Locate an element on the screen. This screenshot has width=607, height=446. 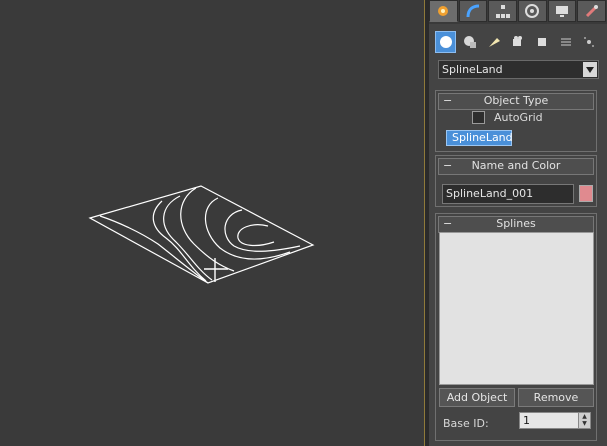
subcategory-dropdown: SplineLand is located at coordinates (518, 69).